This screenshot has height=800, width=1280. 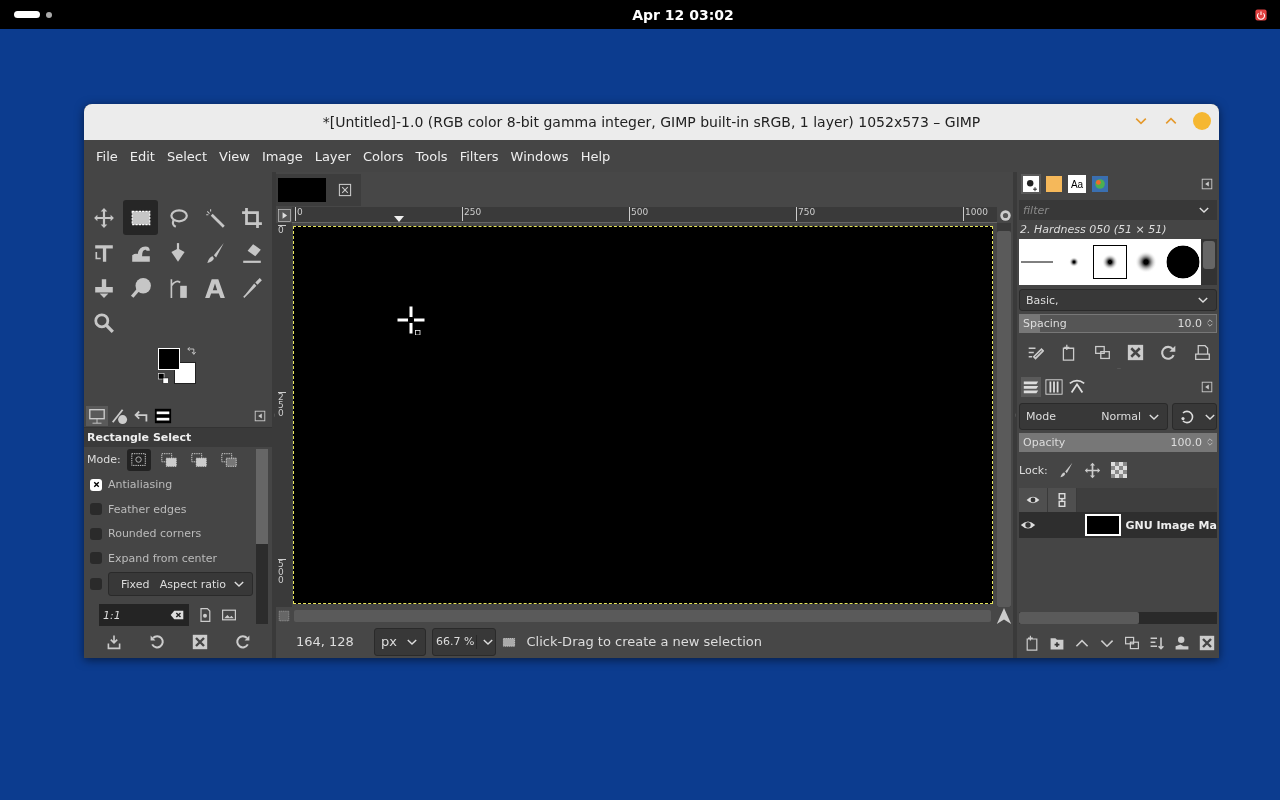 I want to click on unit-dropdown: px, so click(x=400, y=641).